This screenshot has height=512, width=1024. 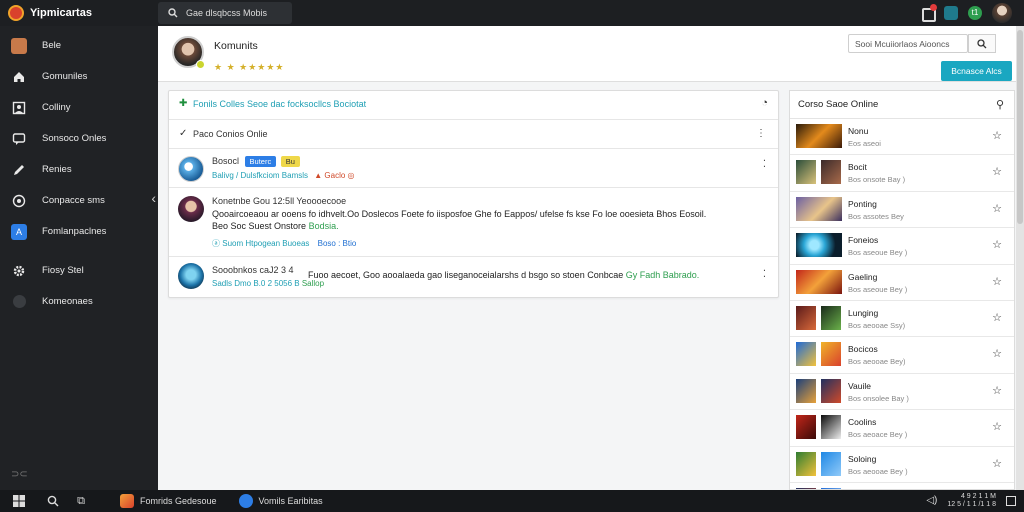 What do you see at coordinates (857, 167) in the screenshot?
I see `game-title: Bocit` at bounding box center [857, 167].